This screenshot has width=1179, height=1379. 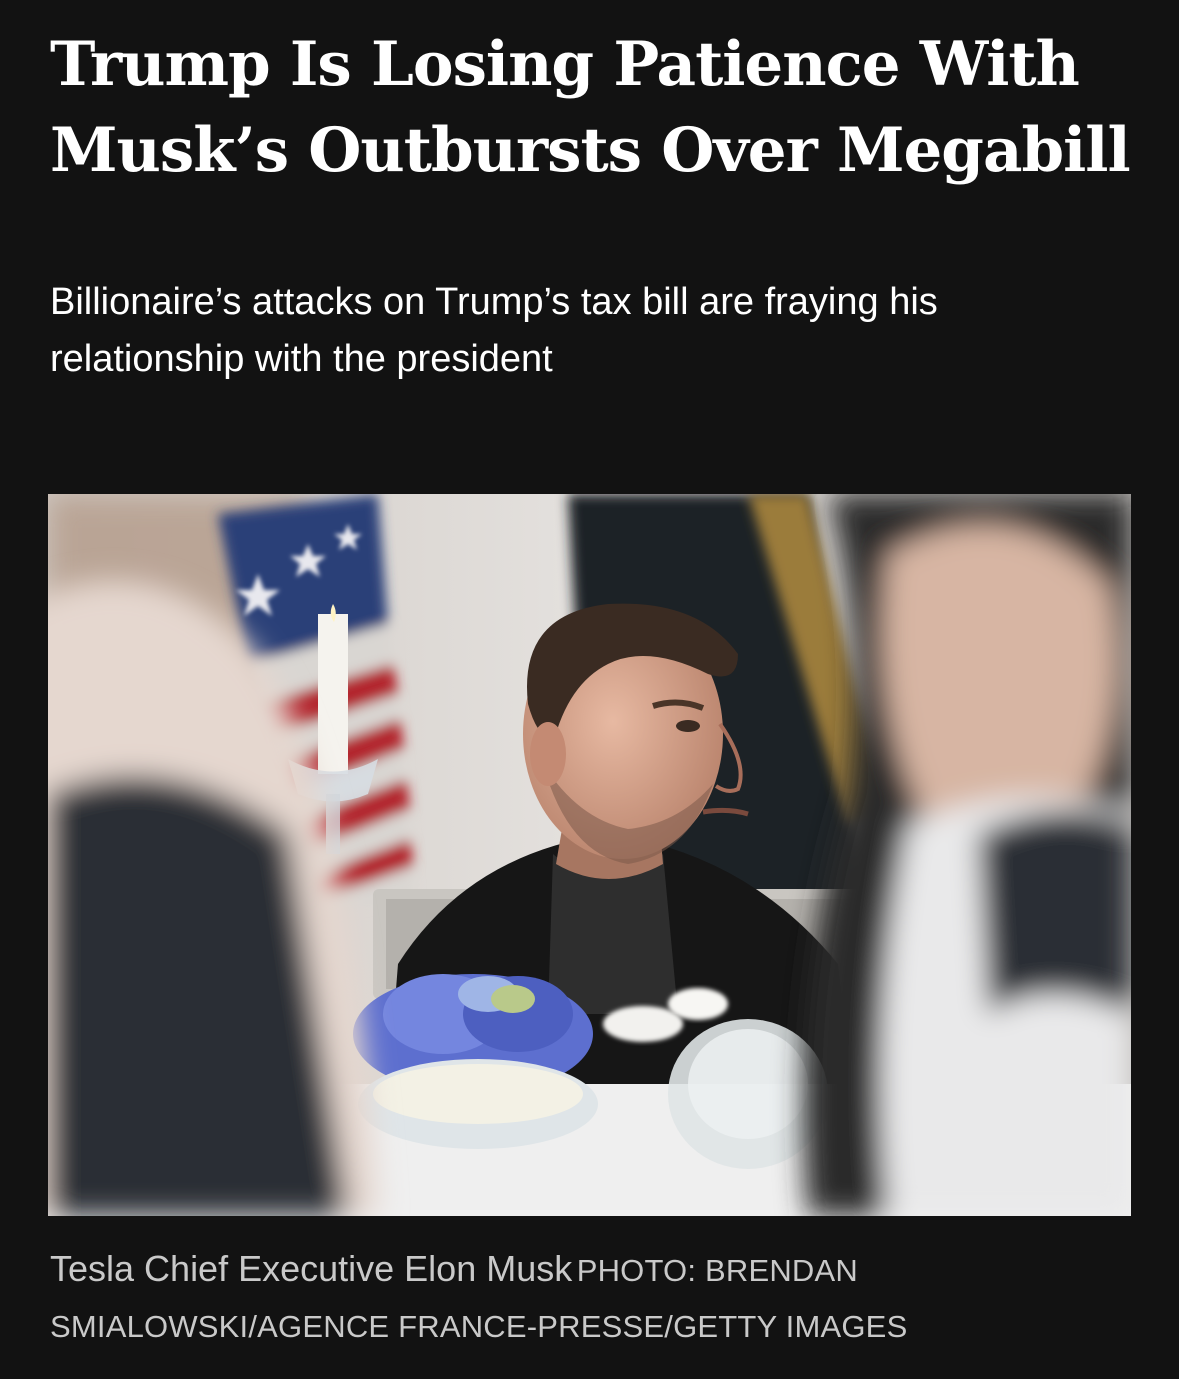 I want to click on flower-arrangement, so click(x=475, y=1061).